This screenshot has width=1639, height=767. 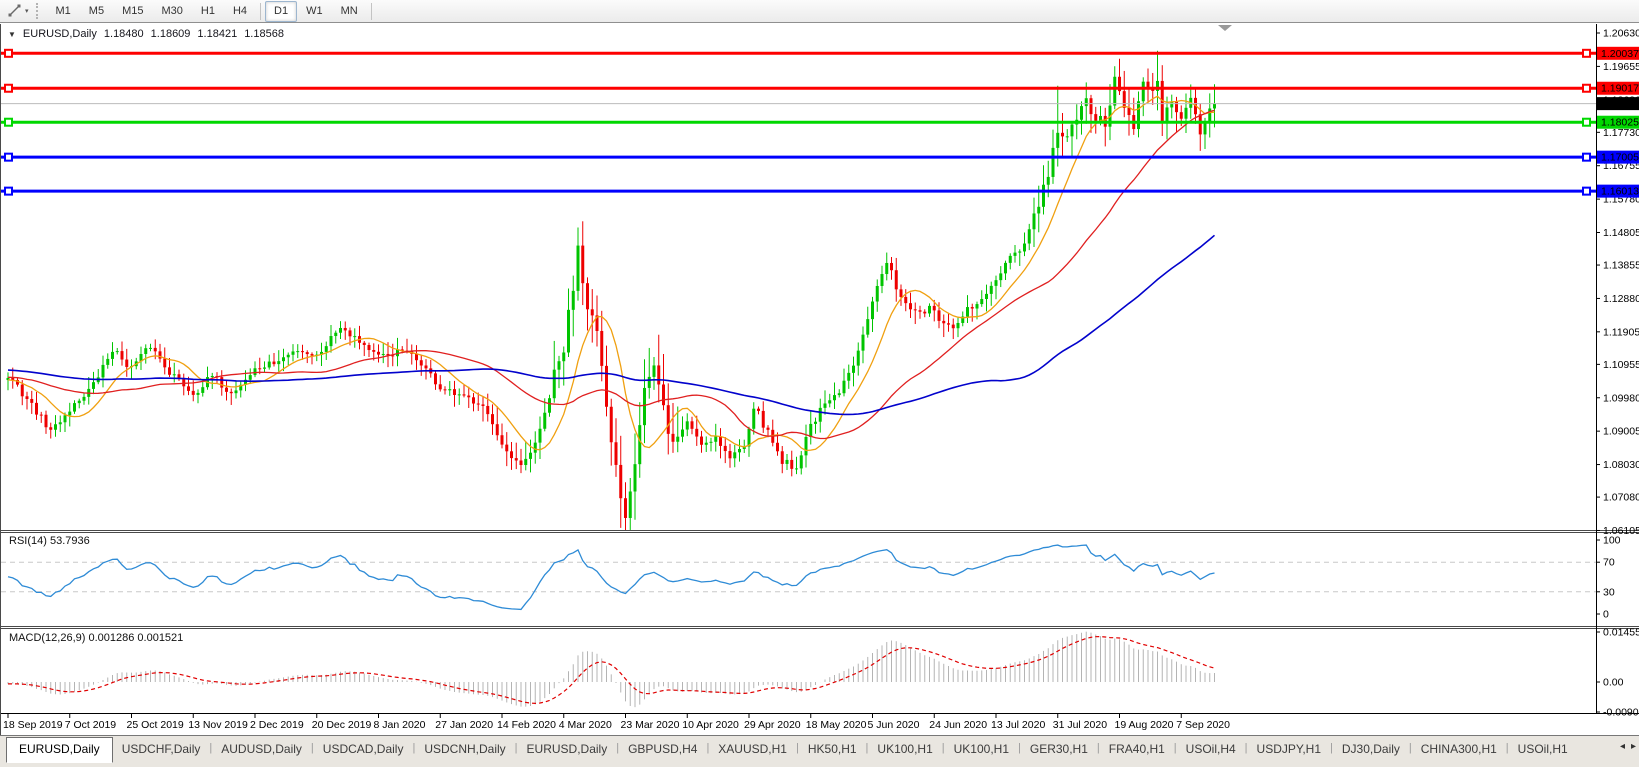 What do you see at coordinates (33, 725) in the screenshot?
I see `svg-text: 18 Sep 2019` at bounding box center [33, 725].